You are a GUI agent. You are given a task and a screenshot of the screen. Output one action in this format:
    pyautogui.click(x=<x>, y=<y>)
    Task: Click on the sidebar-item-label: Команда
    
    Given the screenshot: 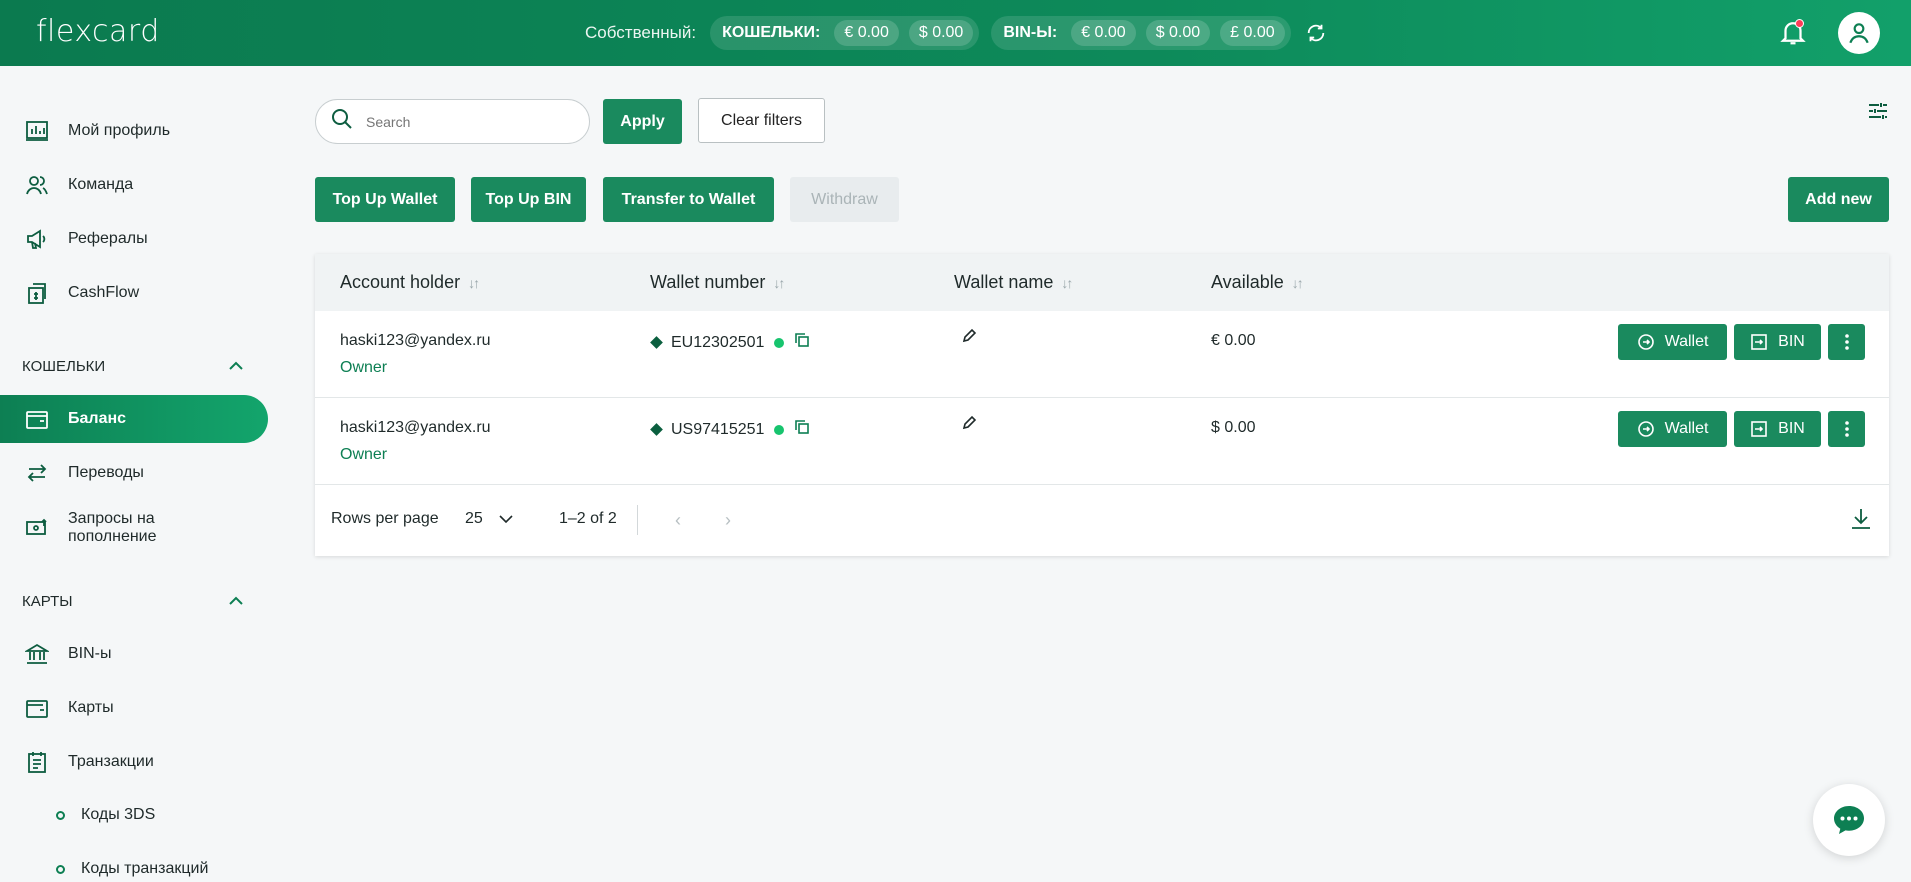 What is the action you would take?
    pyautogui.click(x=101, y=184)
    